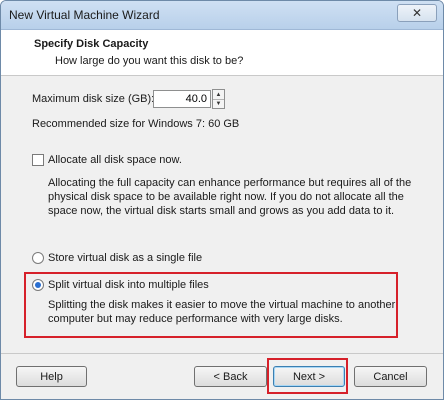 The width and height of the screenshot is (446, 403). Describe the element at coordinates (390, 376) in the screenshot. I see `cancel-button: Cancel` at that location.